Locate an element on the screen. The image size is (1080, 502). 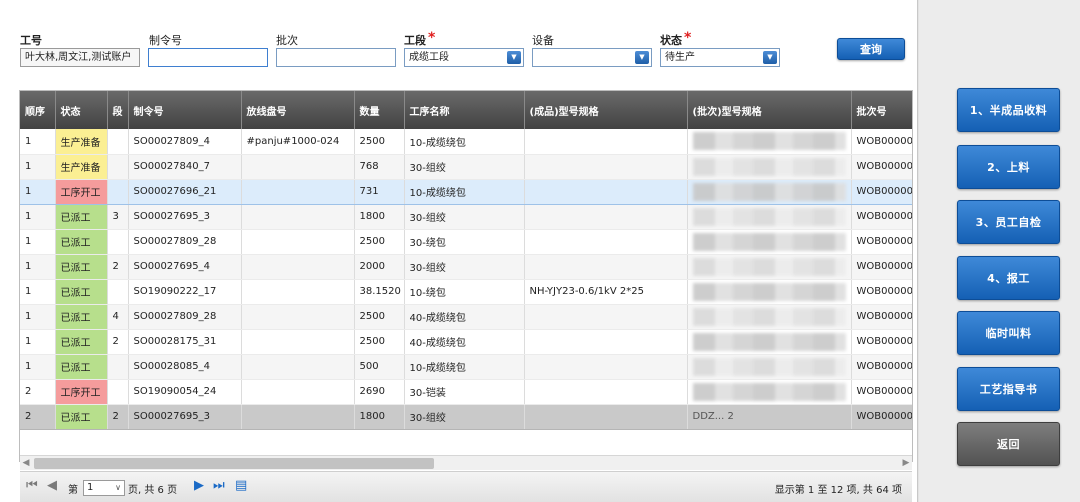
column-header: 批次号 is located at coordinates (881, 110).